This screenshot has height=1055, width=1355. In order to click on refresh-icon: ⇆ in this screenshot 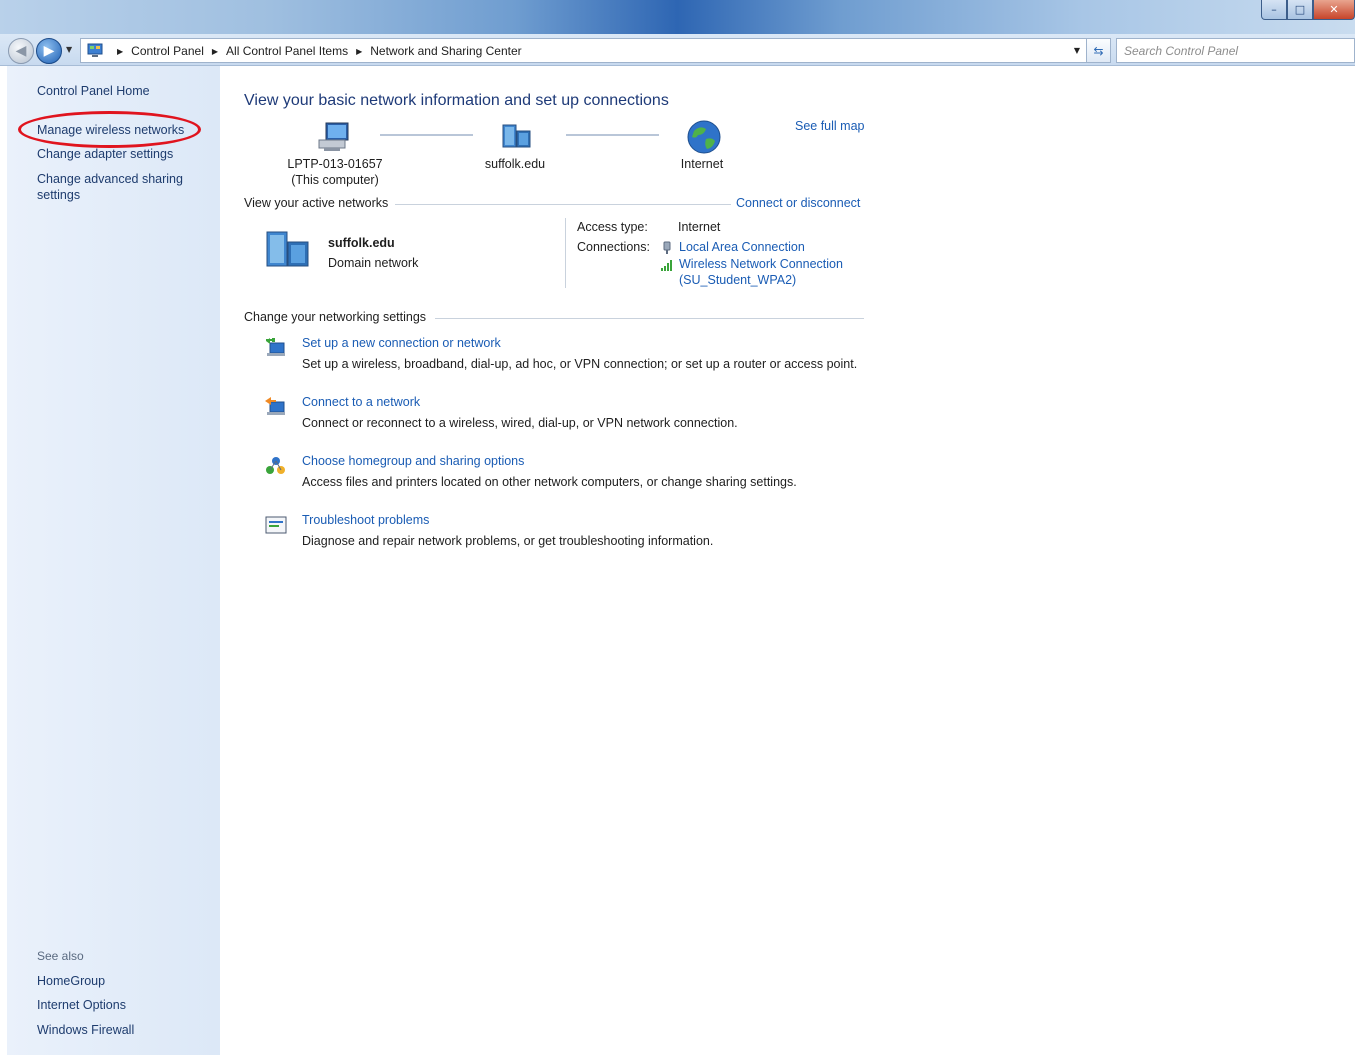, I will do `click(1098, 50)`.